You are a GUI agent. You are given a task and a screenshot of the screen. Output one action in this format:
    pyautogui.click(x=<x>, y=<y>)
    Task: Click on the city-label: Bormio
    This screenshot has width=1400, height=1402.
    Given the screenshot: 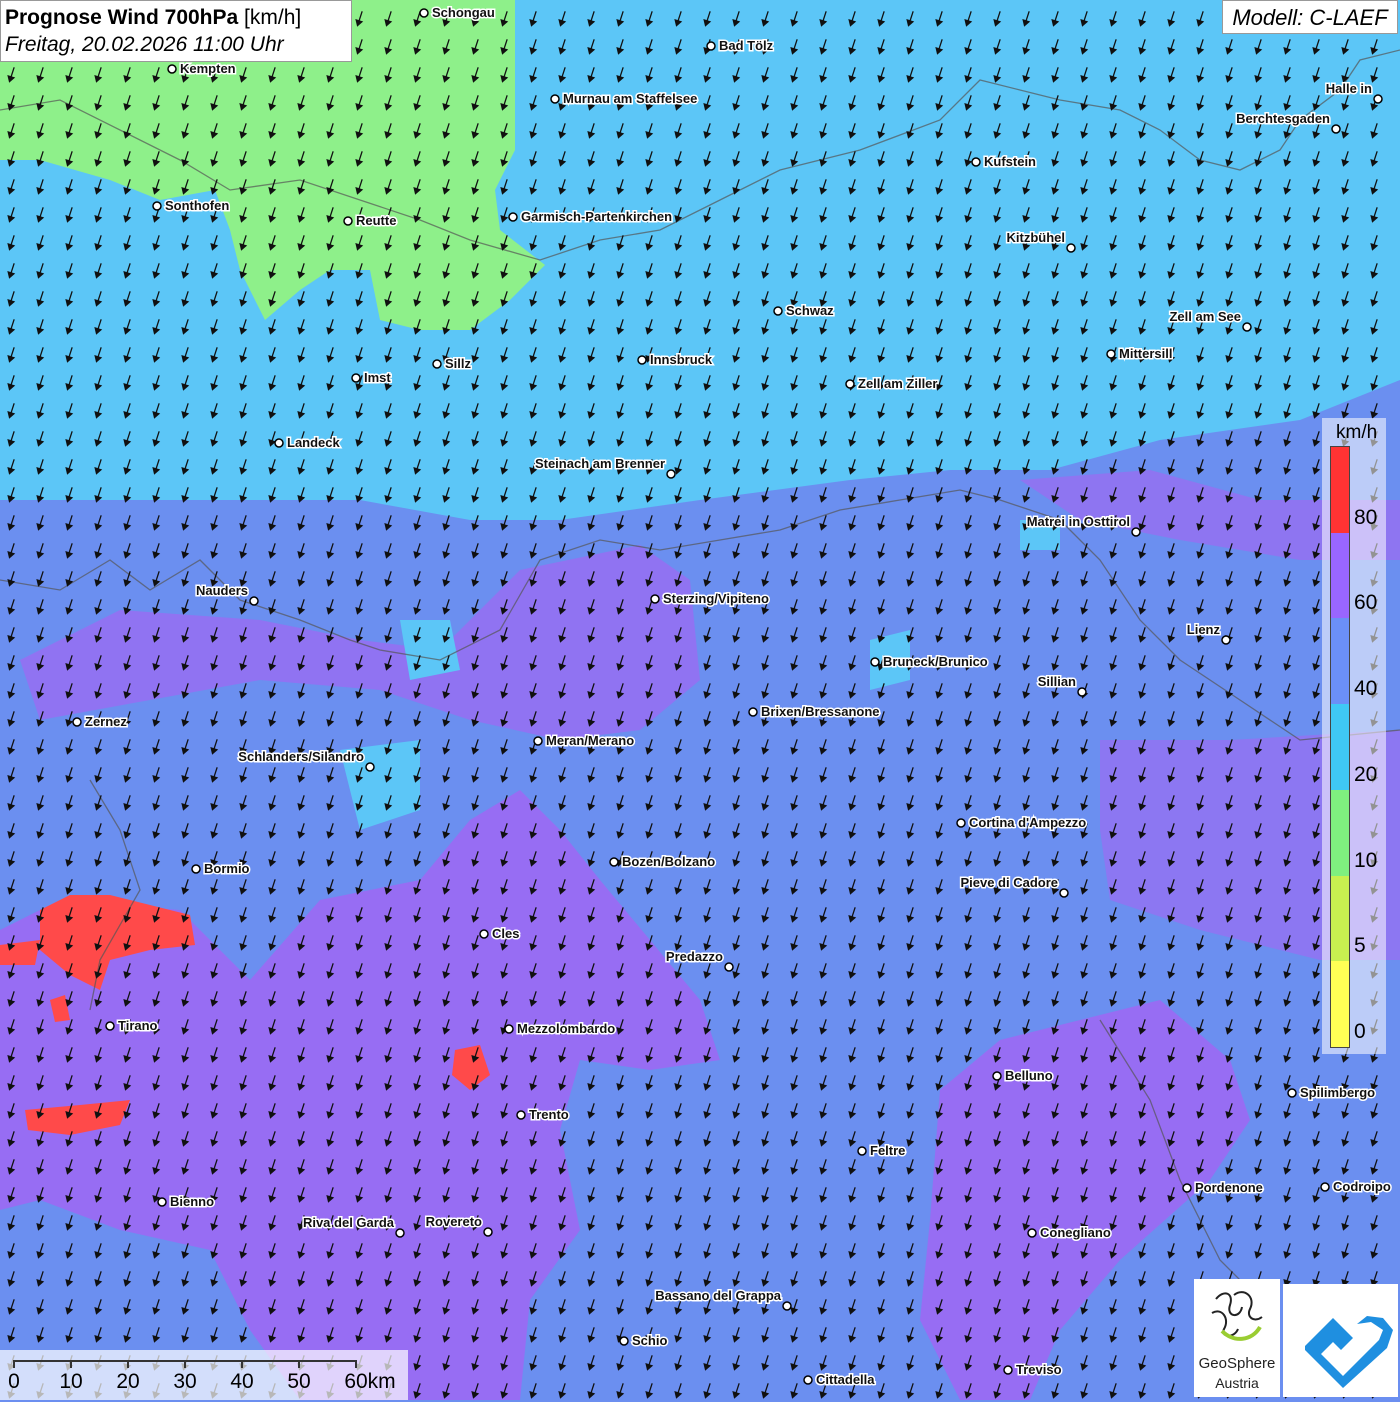 What is the action you would take?
    pyautogui.click(x=227, y=868)
    